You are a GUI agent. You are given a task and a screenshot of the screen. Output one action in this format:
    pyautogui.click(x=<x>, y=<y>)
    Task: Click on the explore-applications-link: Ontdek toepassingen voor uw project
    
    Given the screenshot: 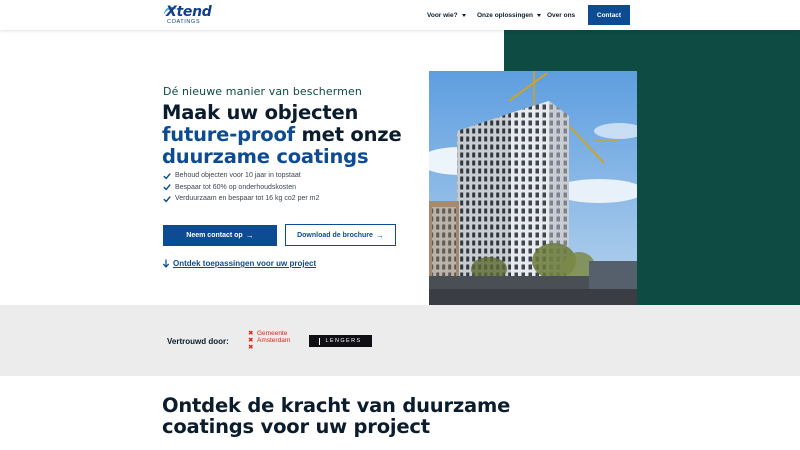 What is the action you would take?
    pyautogui.click(x=239, y=263)
    